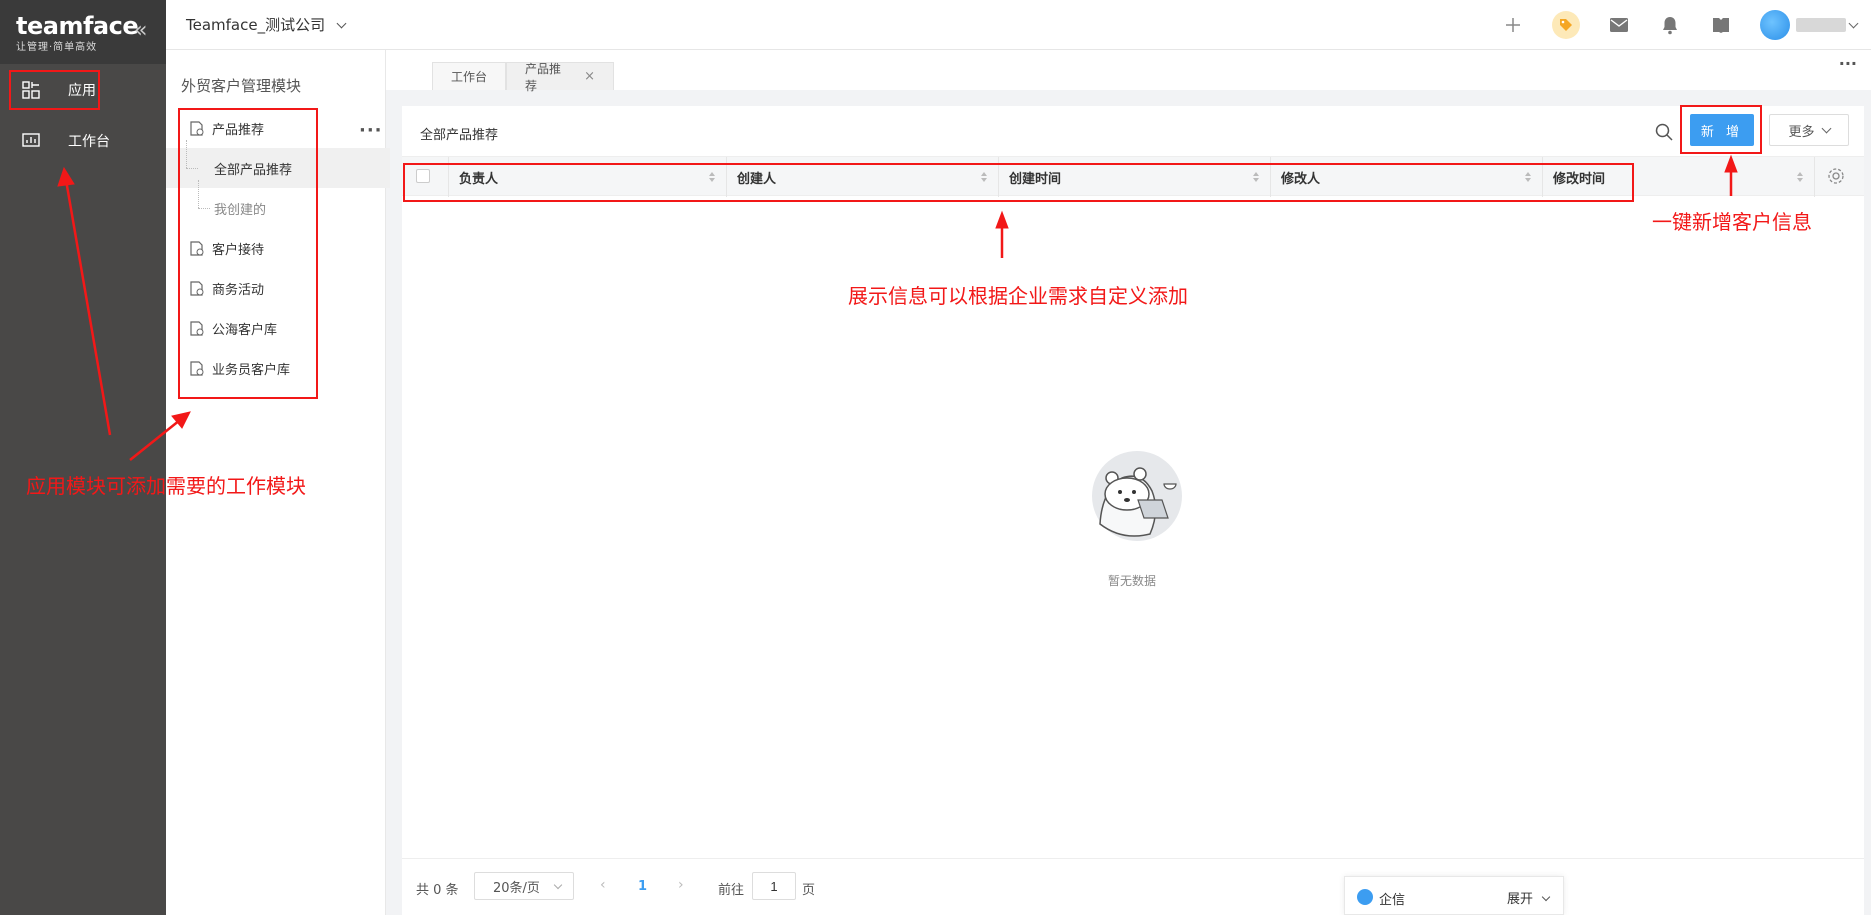 This screenshot has height=915, width=1871. Describe the element at coordinates (83, 457) in the screenshot. I see `app-nav-sidebar: teamface 让管理·简单高效 « 应用 工作台` at that location.